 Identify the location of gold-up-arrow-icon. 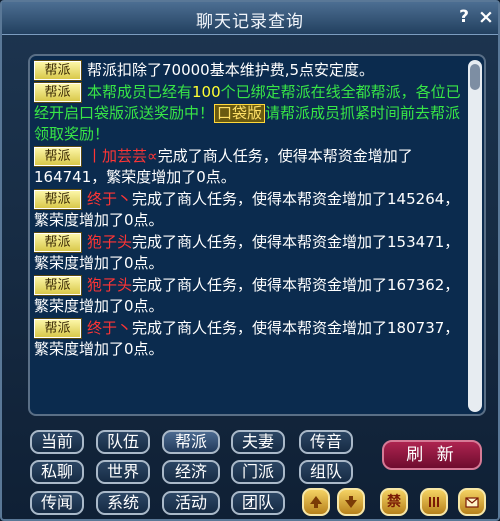
(316, 502).